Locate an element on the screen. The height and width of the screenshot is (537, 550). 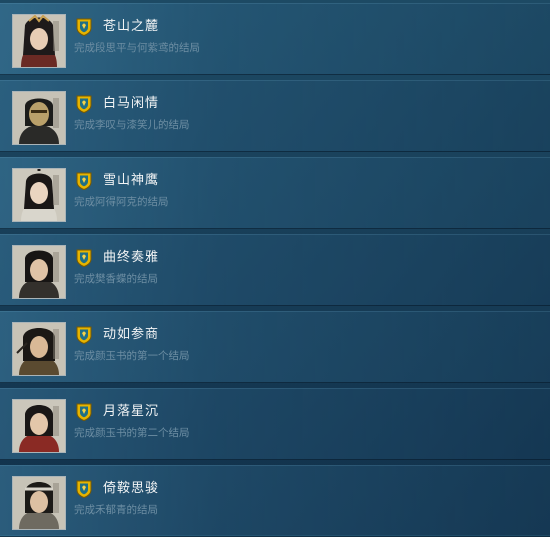
achievement-row: 月落星沉 完成颜玉书的第二个结局 is located at coordinates (275, 424).